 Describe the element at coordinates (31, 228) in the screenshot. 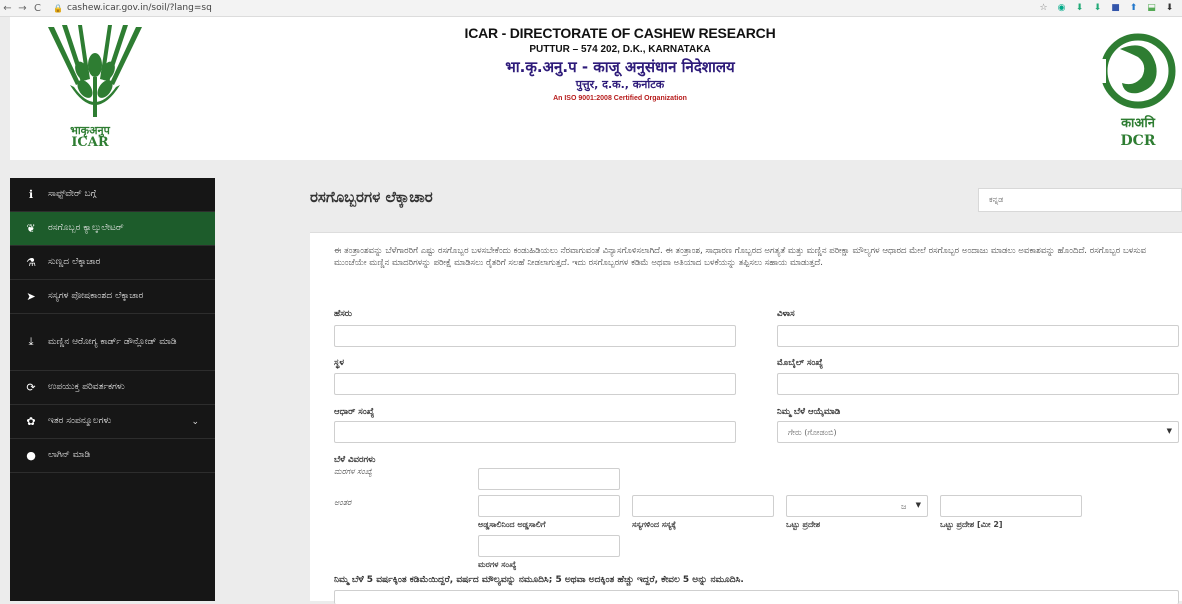

I see `leaf-icon: ❦` at that location.